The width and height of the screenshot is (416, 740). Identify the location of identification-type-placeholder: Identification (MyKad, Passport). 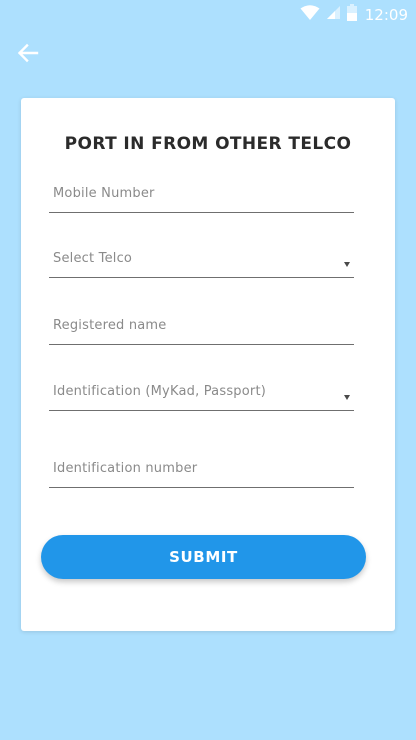
(160, 391).